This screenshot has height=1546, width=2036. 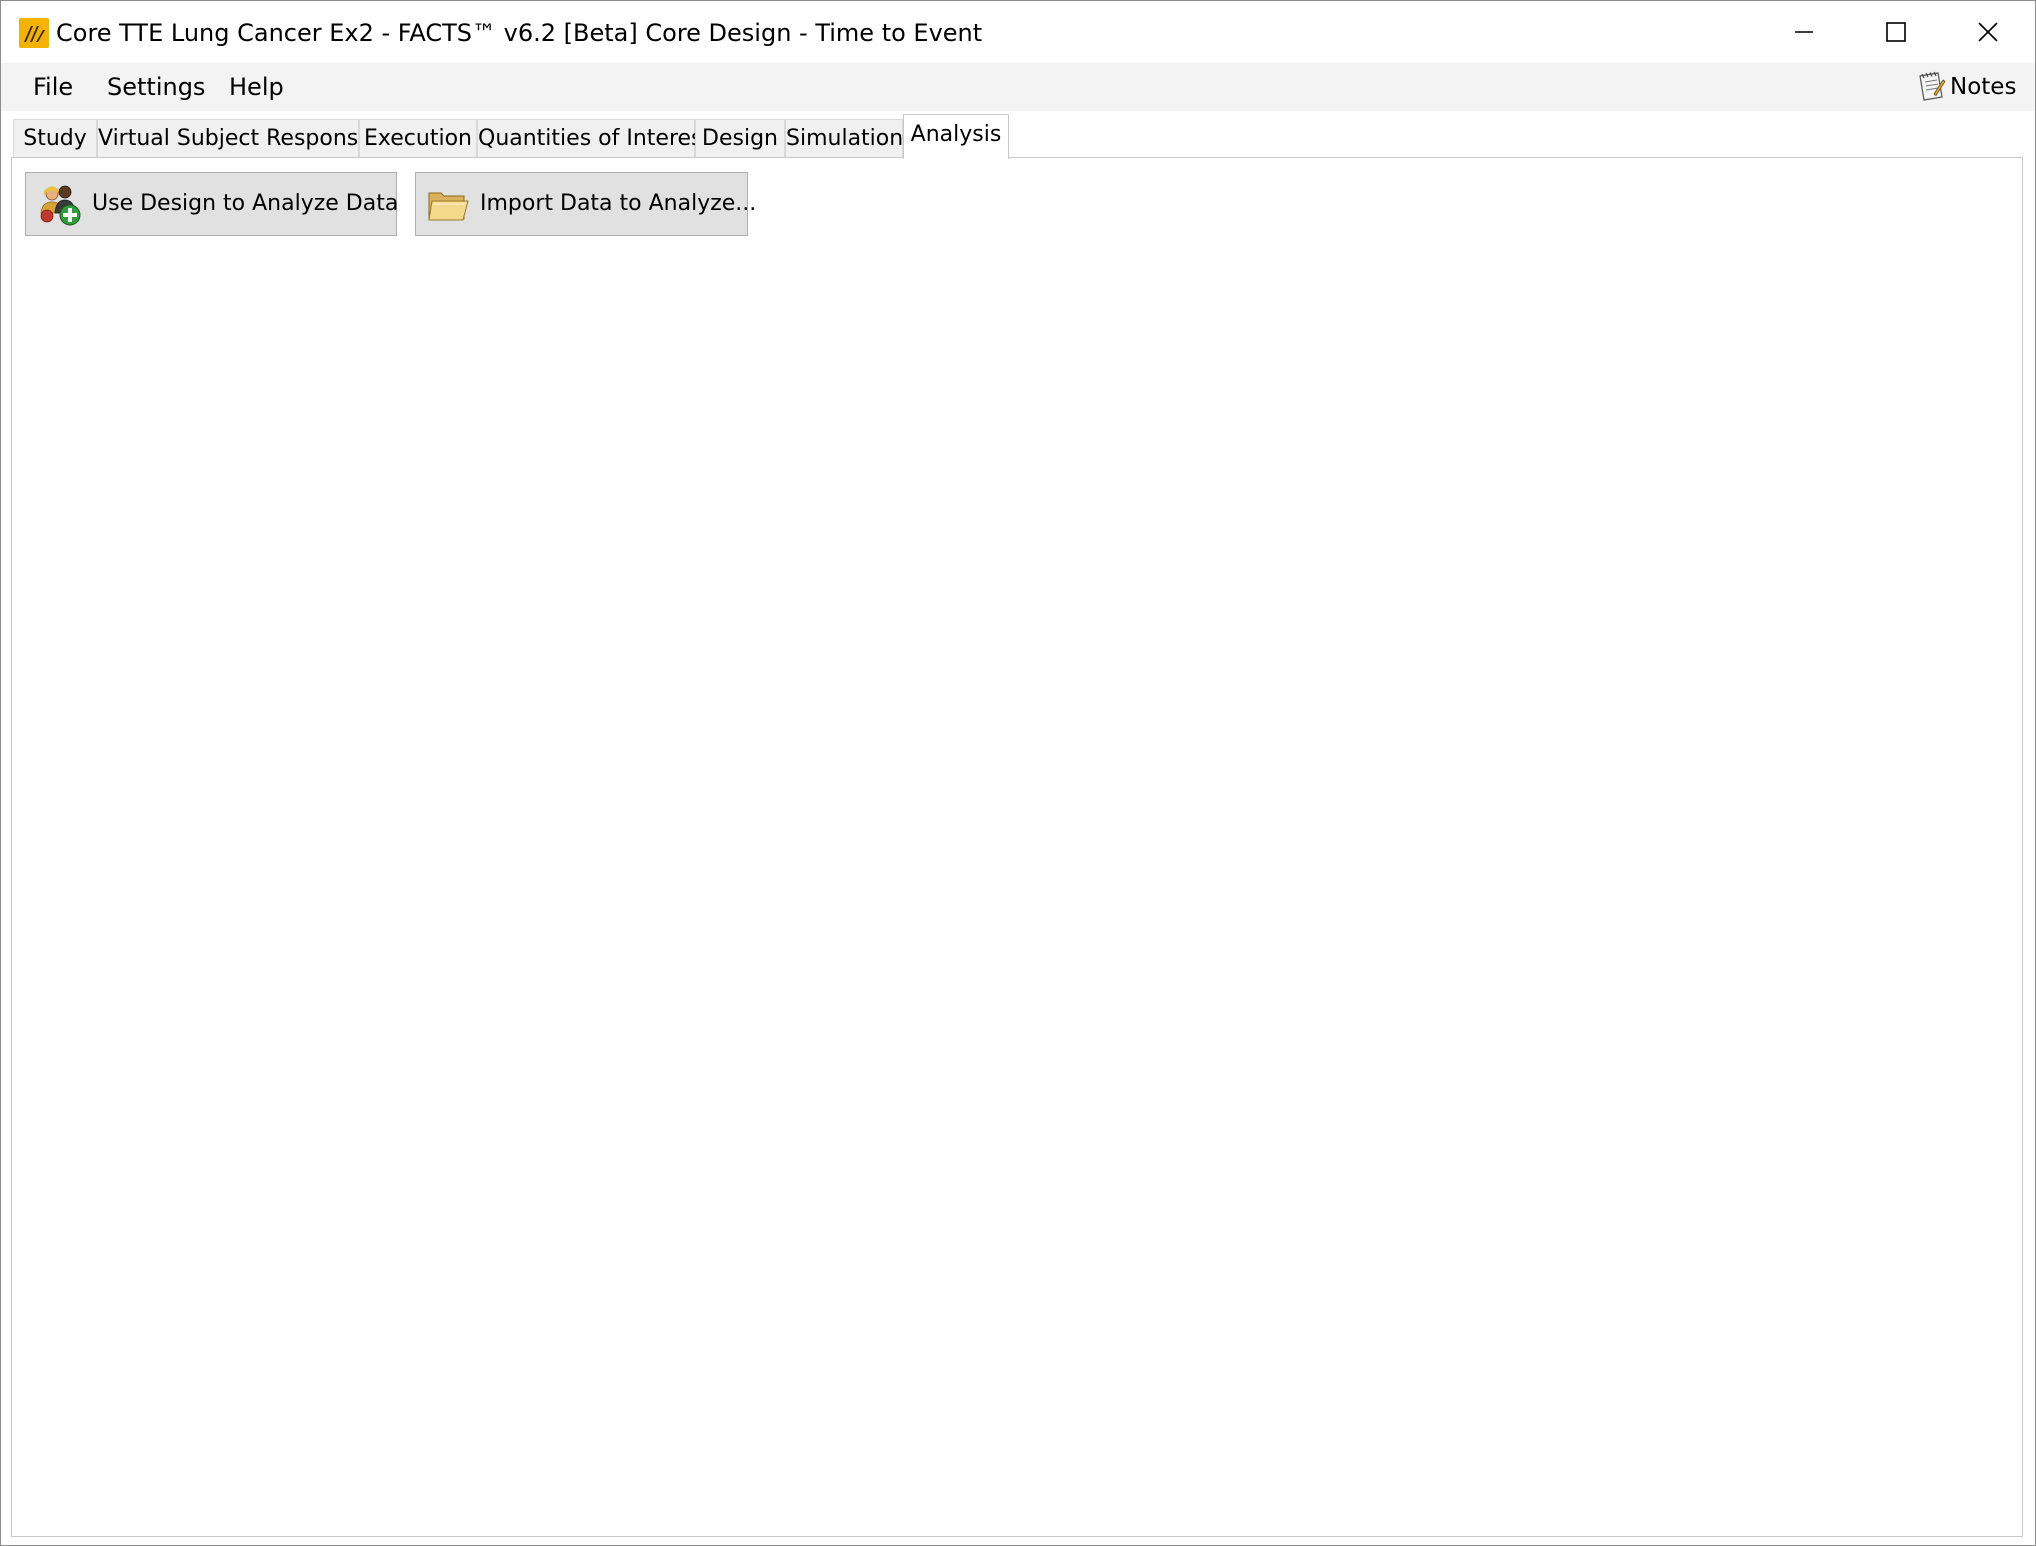 I want to click on tab-design: Design, so click(x=740, y=138).